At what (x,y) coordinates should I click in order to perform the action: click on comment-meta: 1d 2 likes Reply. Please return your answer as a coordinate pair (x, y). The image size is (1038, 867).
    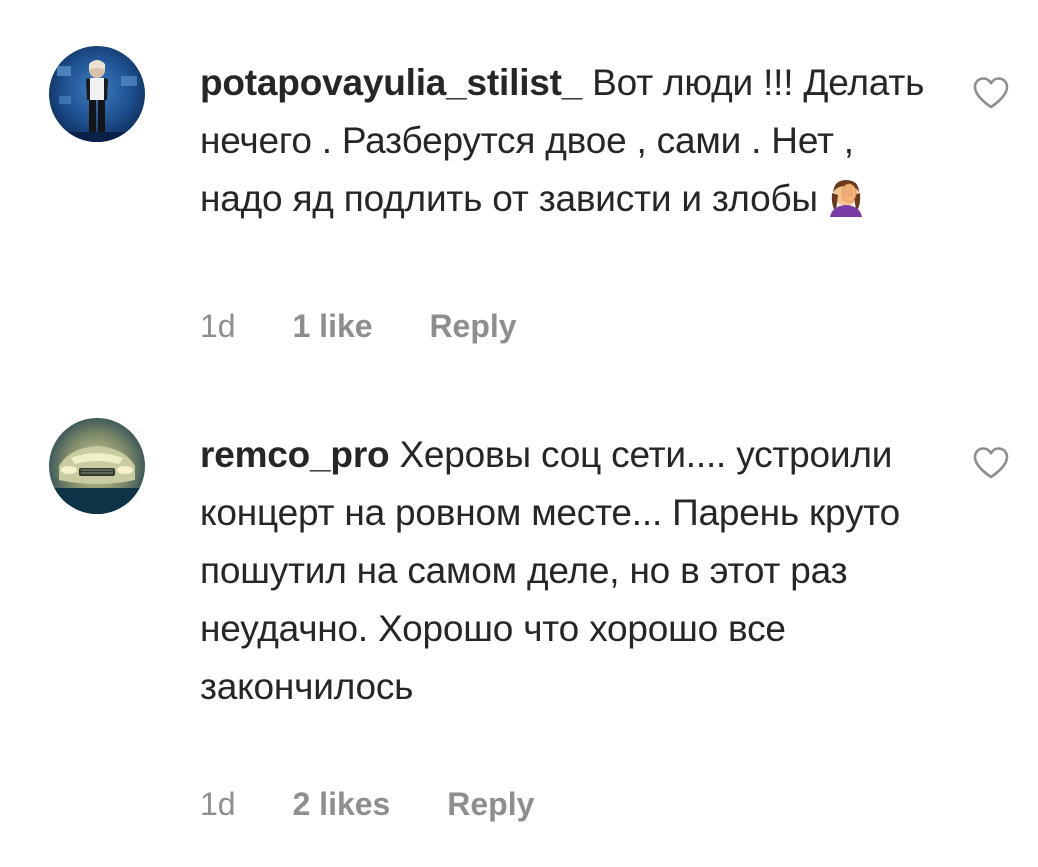
    Looking at the image, I should click on (367, 804).